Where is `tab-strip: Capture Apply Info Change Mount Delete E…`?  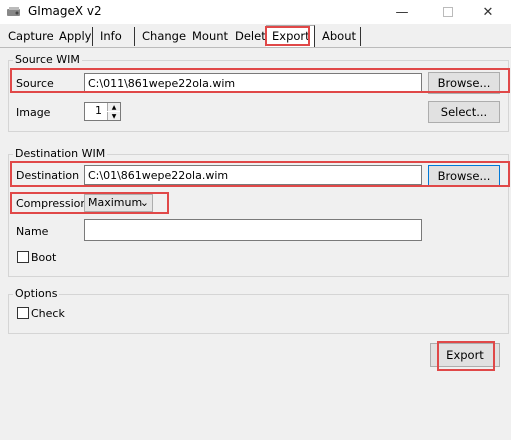
tab-strip: Capture Apply Info Change Mount Delete E… is located at coordinates (255, 36).